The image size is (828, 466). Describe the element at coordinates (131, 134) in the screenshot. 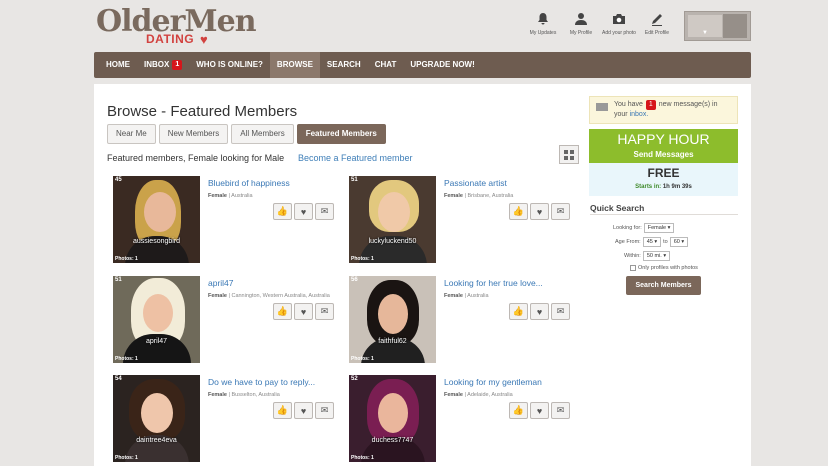

I see `tab-near-me: Near Me` at that location.